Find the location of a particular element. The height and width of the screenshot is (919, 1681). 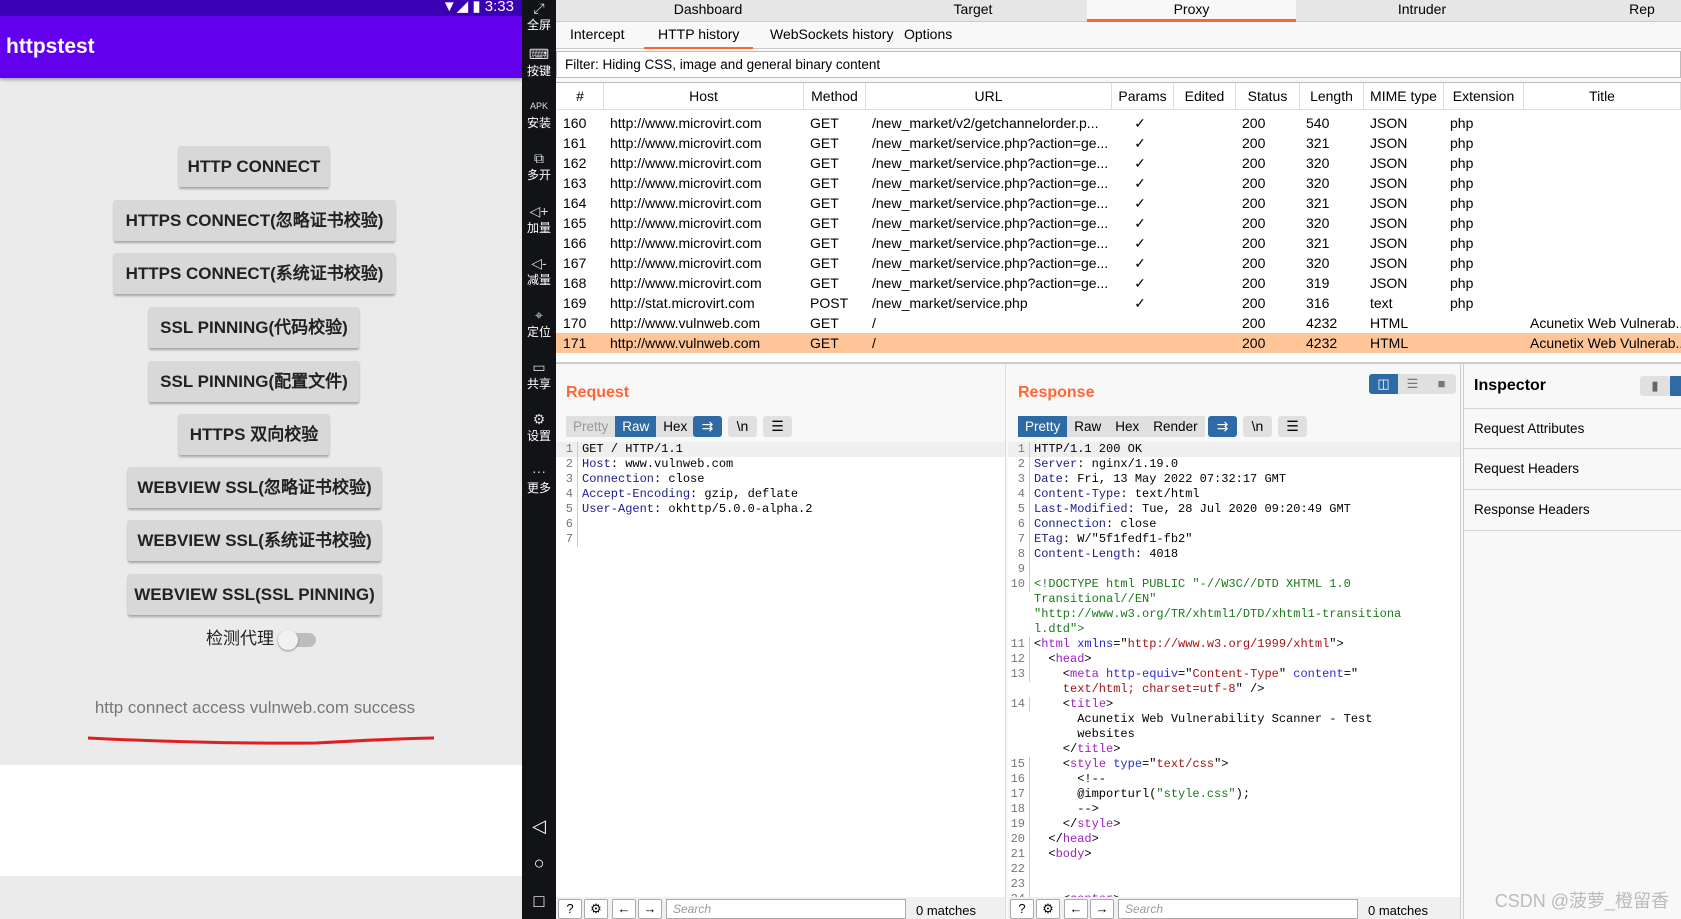

emulator-keyboard-button: ⌨ 按键 is located at coordinates (539, 62).